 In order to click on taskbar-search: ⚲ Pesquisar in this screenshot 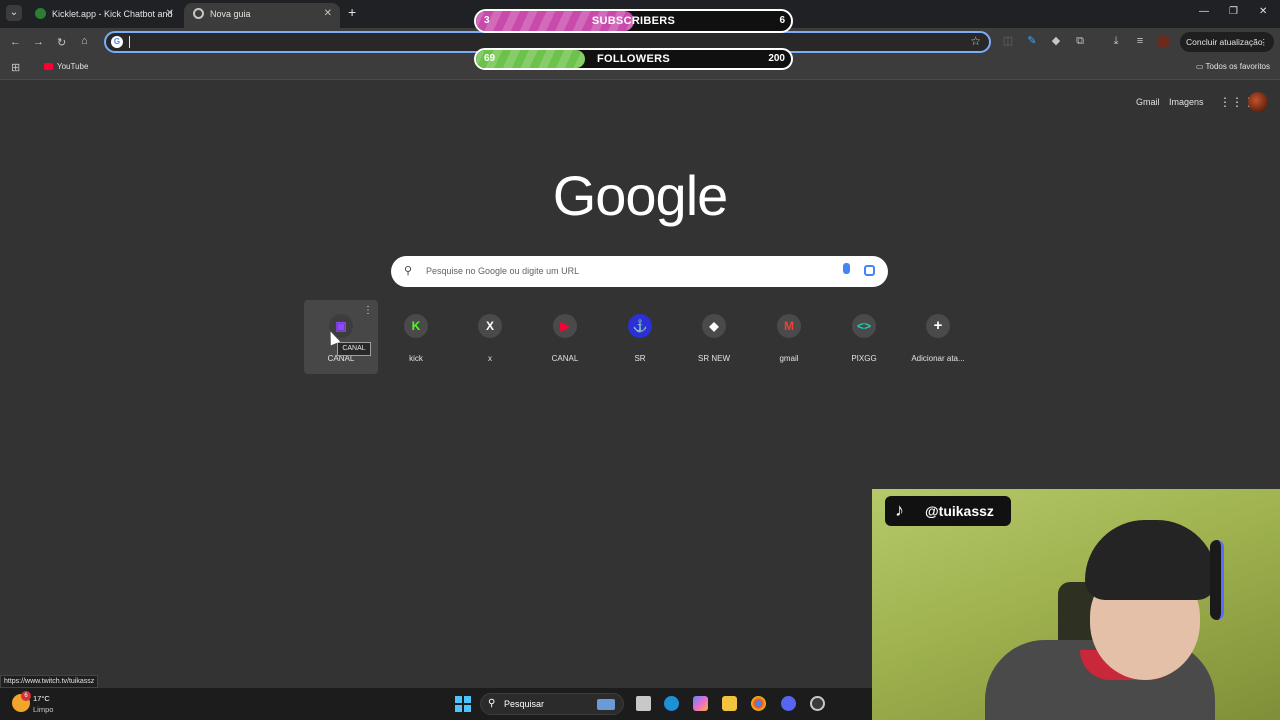, I will do `click(552, 704)`.